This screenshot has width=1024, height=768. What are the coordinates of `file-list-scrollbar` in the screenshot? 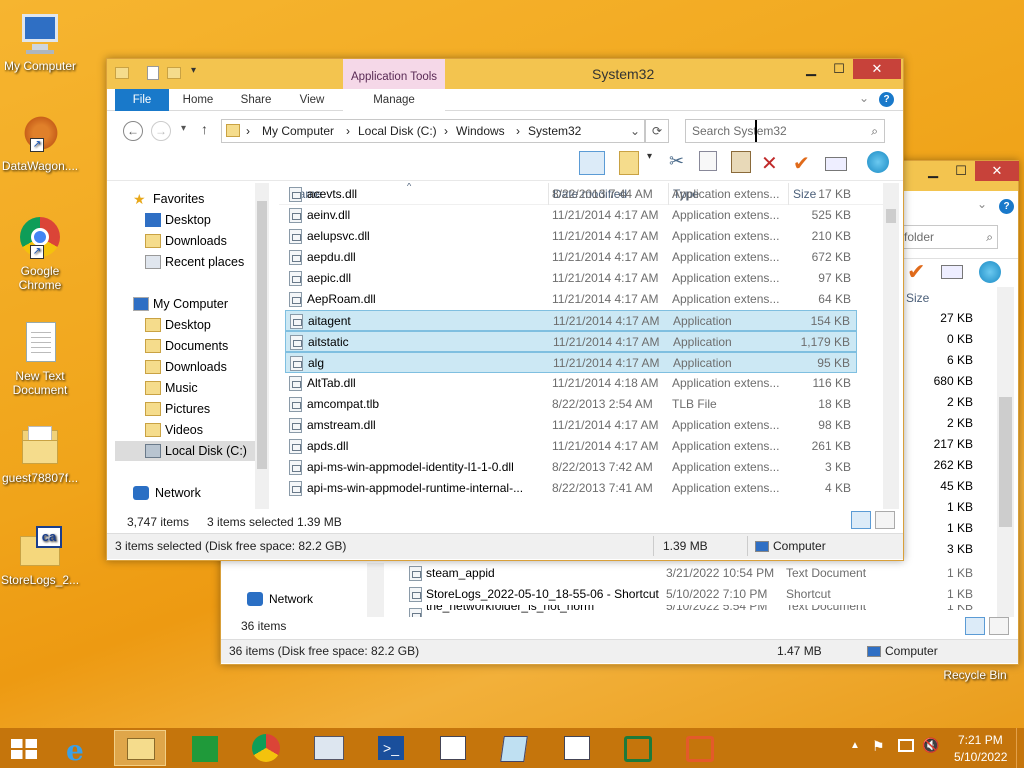 It's located at (891, 346).